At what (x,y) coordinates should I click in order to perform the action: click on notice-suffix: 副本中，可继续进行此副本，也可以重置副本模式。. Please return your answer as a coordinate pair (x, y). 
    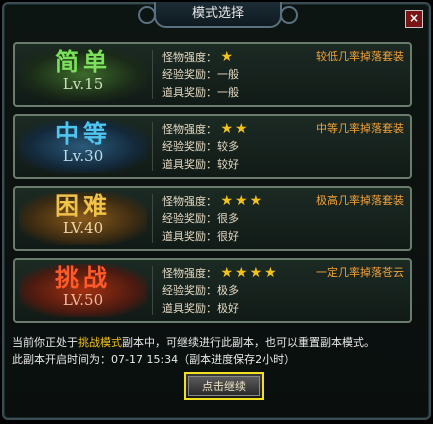
    Looking at the image, I should click on (248, 342).